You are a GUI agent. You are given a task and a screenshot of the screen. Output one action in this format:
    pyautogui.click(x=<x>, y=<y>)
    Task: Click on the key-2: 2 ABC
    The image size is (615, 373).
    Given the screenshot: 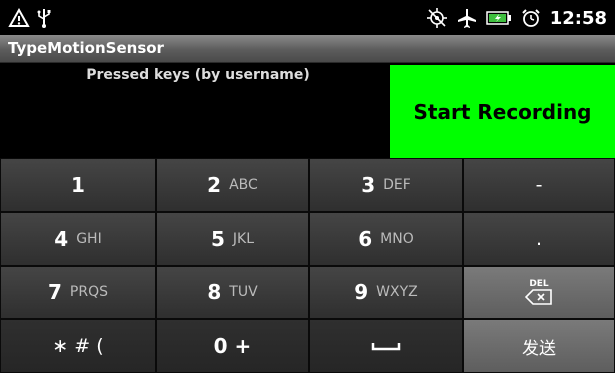 What is the action you would take?
    pyautogui.click(x=232, y=185)
    